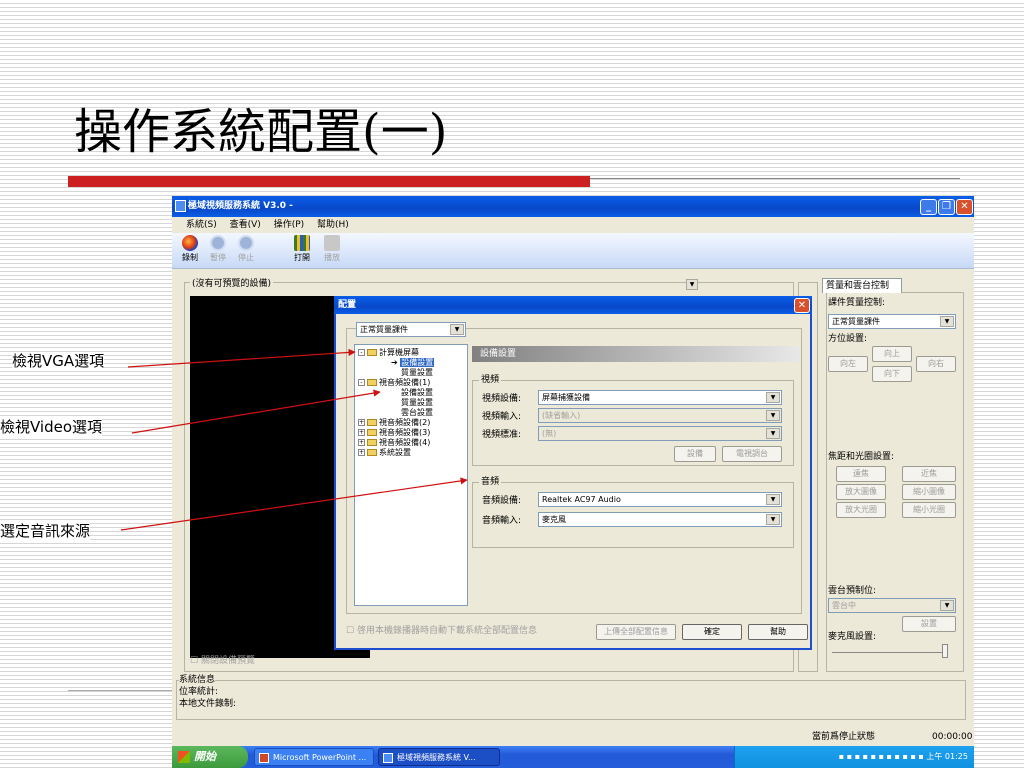  Describe the element at coordinates (660, 397) in the screenshot. I see `video-device-select: 屏幕捕獲設備 ▼` at that location.